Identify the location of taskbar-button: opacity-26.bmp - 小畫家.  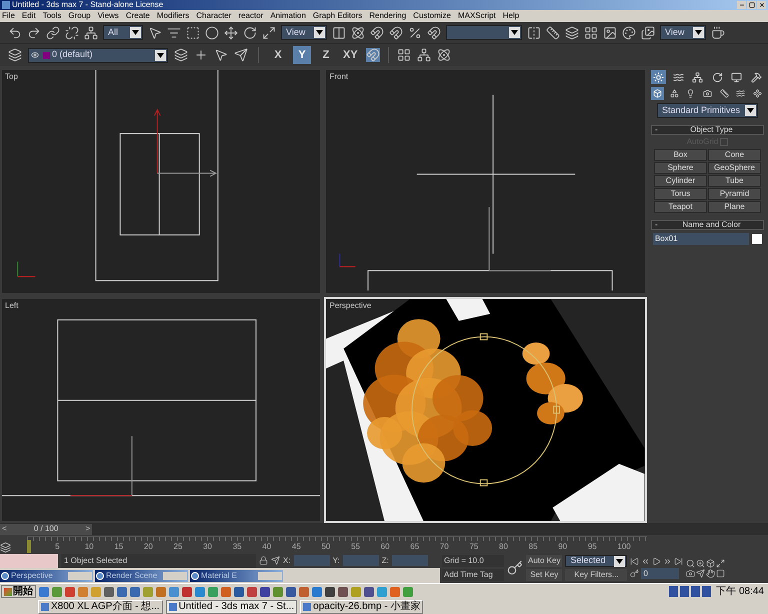
(362, 607).